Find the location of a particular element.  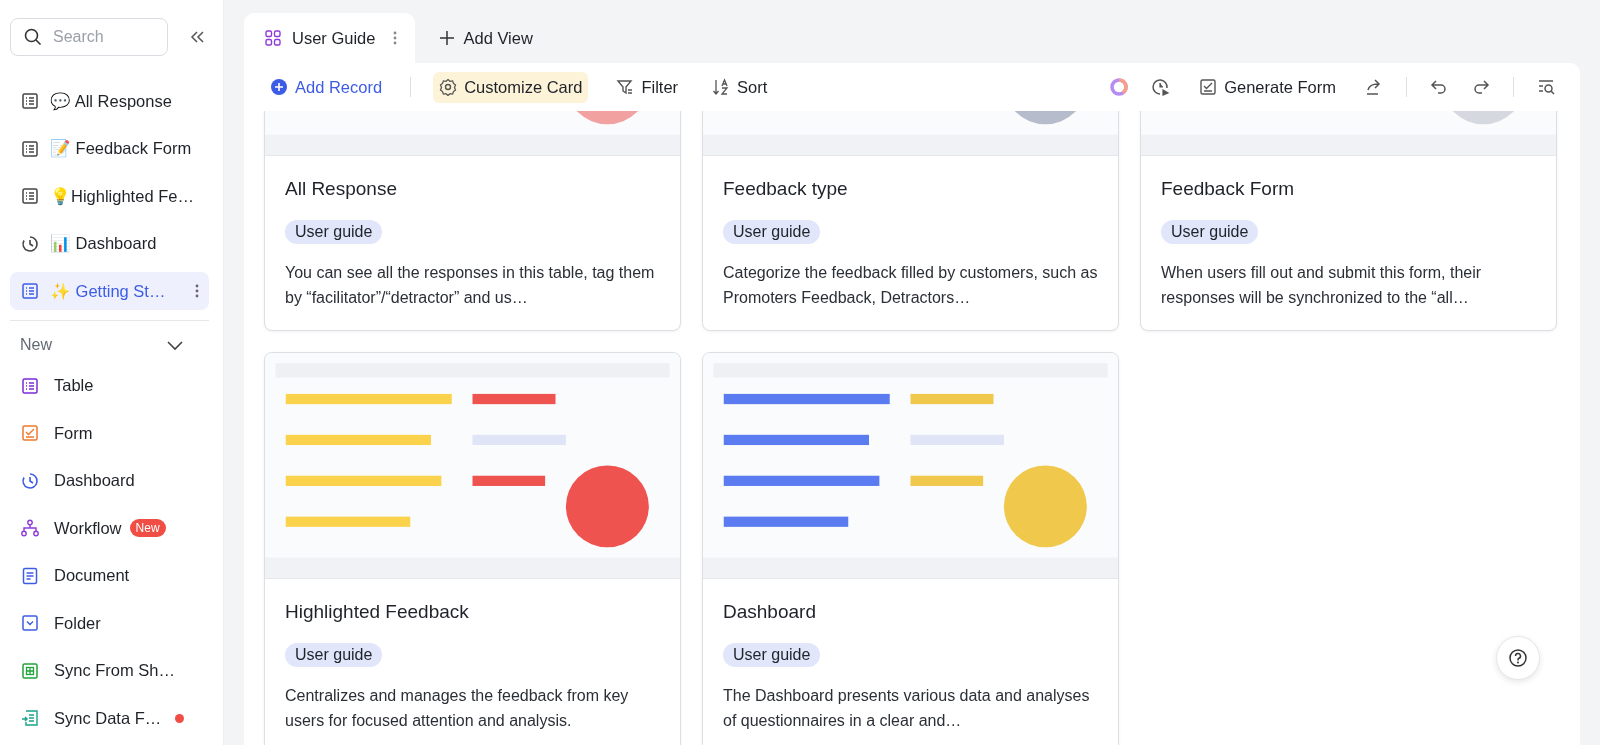

undo-icon is located at coordinates (1439, 87).